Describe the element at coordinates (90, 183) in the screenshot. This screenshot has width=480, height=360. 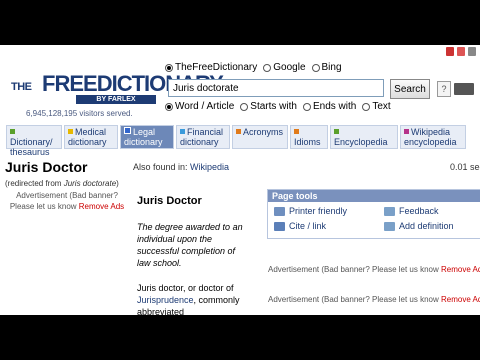
I see `redirect-term: Juris doctorate` at that location.